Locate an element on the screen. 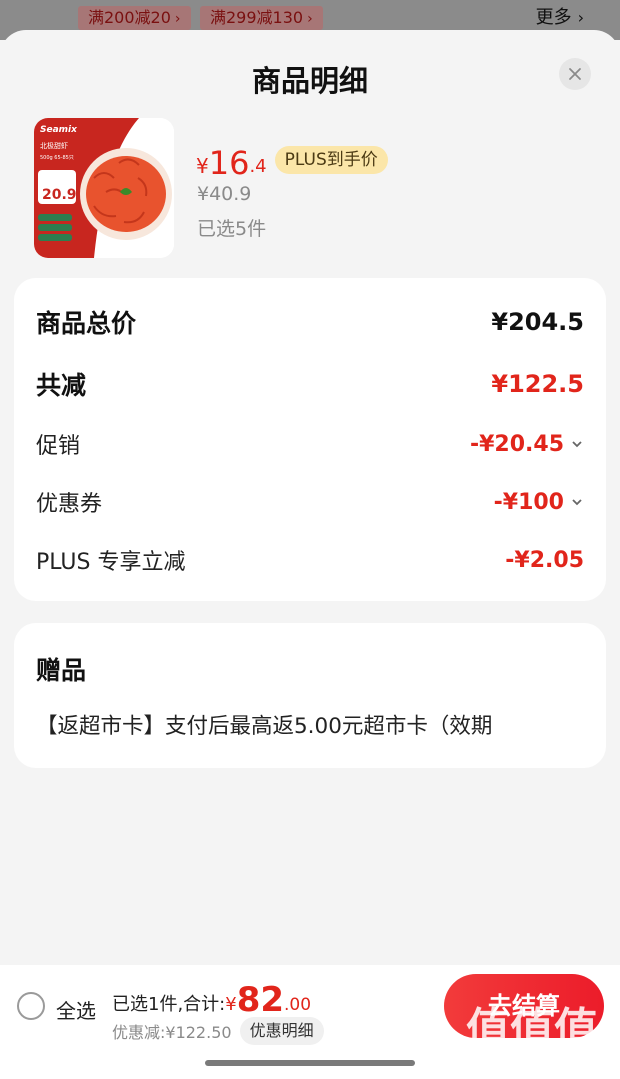 Image resolution: width=620 pixels, height=1079 pixels. subtotal-value: ¥204.5 is located at coordinates (537, 322).